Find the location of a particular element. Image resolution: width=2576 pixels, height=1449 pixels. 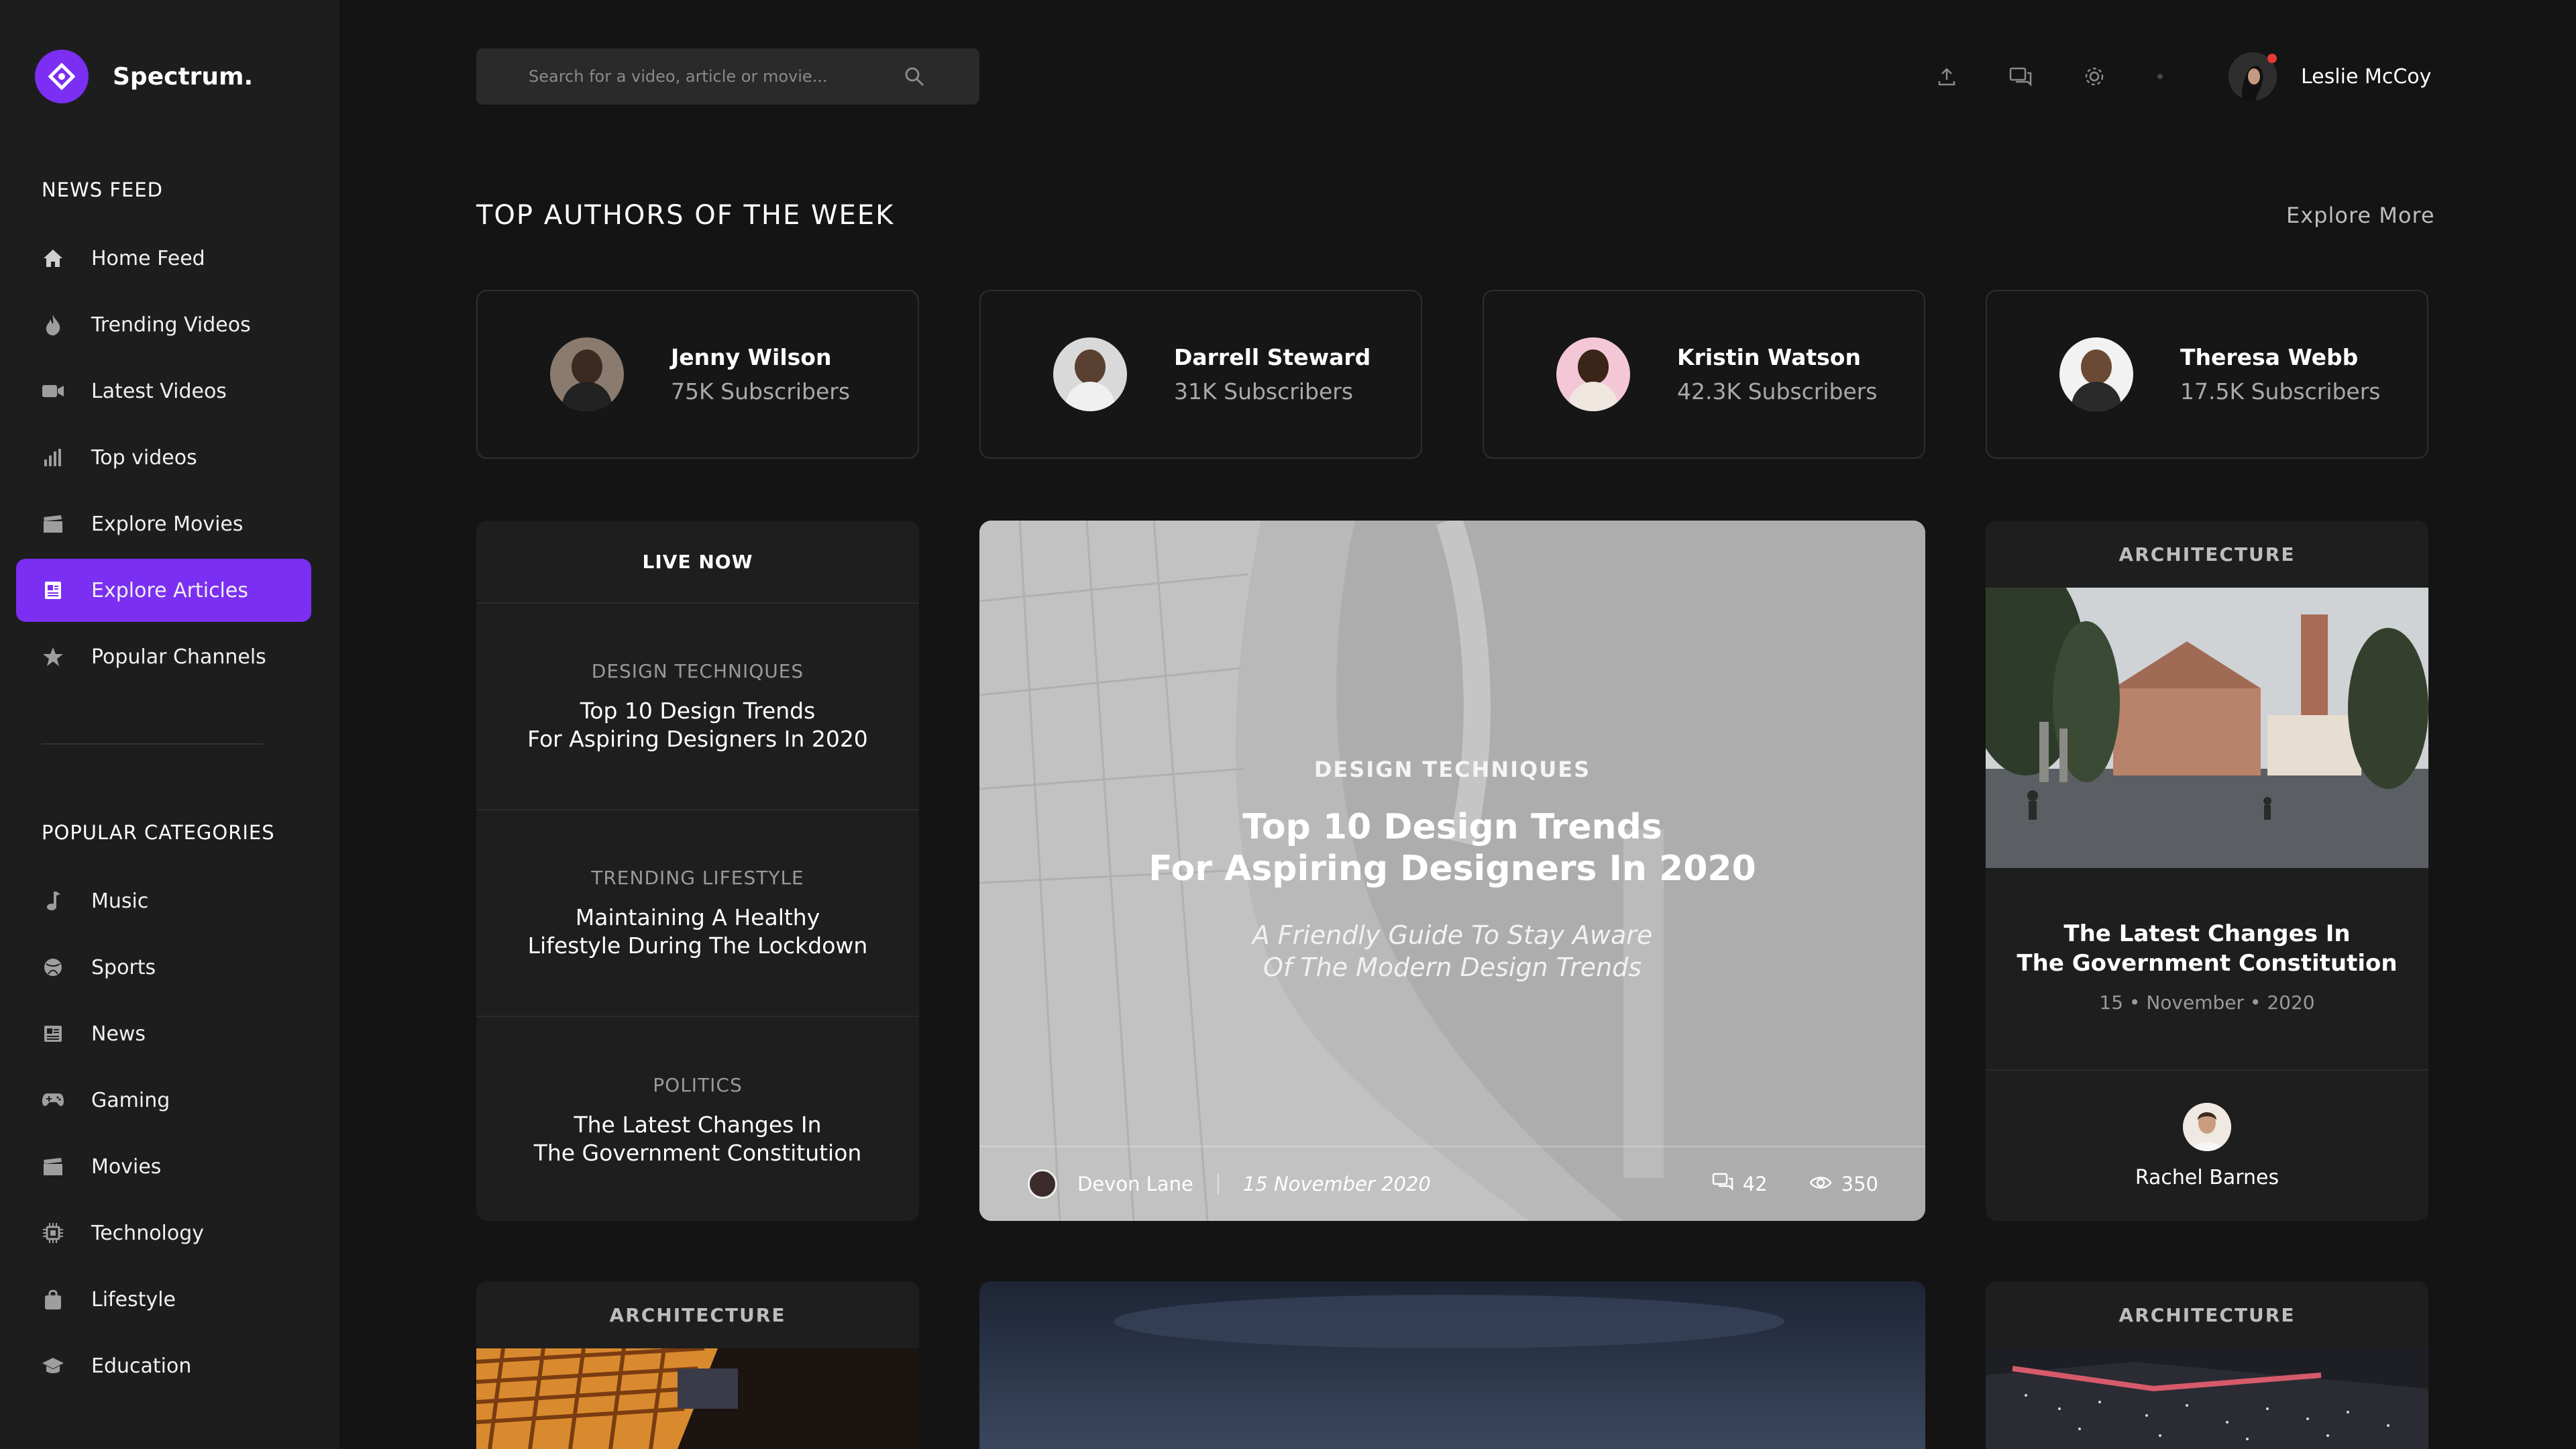

ball-icon is located at coordinates (53, 967).